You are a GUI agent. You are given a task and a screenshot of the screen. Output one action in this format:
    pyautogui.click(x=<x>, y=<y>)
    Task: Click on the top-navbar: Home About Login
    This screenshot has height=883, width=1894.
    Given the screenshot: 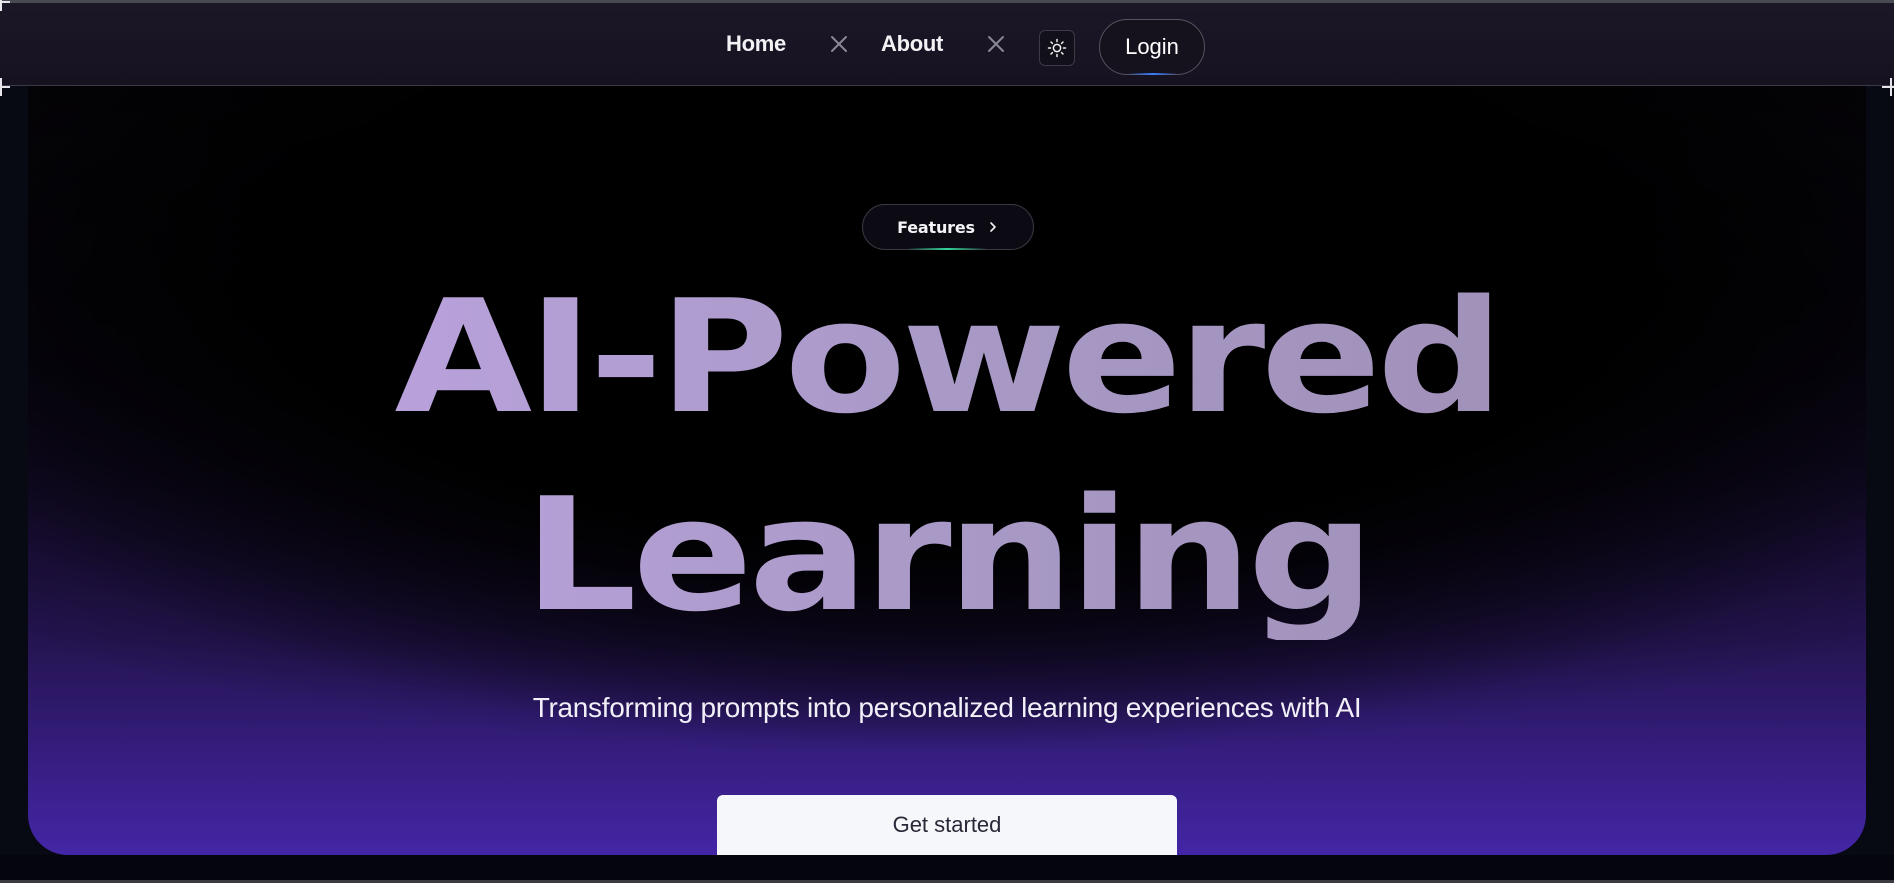 What is the action you would take?
    pyautogui.click(x=947, y=48)
    